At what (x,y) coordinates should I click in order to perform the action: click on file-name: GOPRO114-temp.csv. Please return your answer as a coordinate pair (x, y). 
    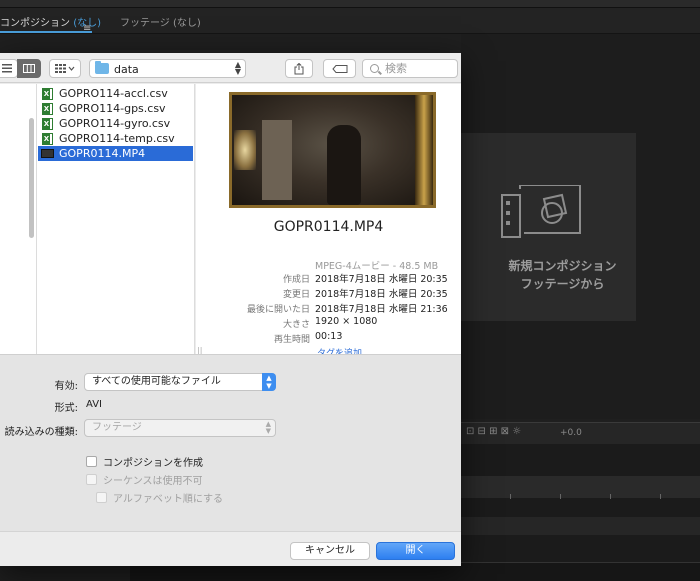
    Looking at the image, I should click on (117, 138).